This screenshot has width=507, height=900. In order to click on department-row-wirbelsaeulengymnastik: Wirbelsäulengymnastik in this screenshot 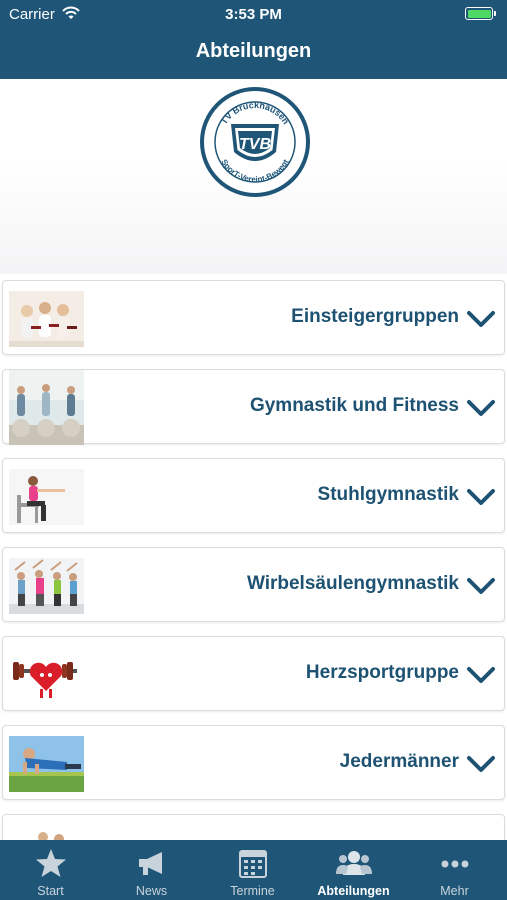, I will do `click(253, 584)`.